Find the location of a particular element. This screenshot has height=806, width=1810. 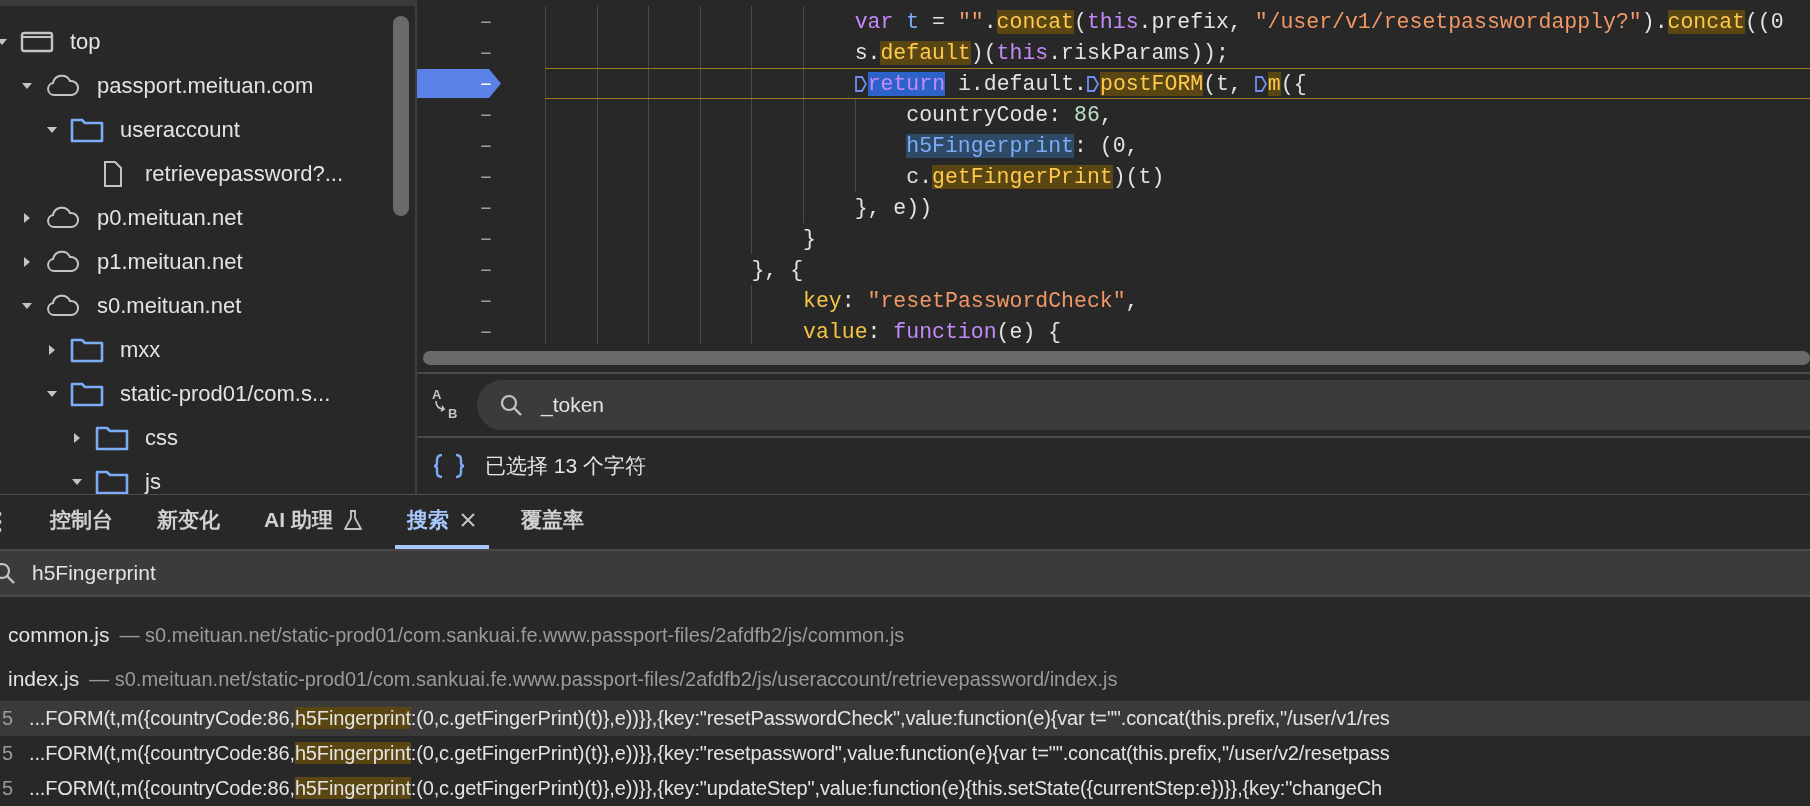

search-field: _token is located at coordinates (1143, 405).